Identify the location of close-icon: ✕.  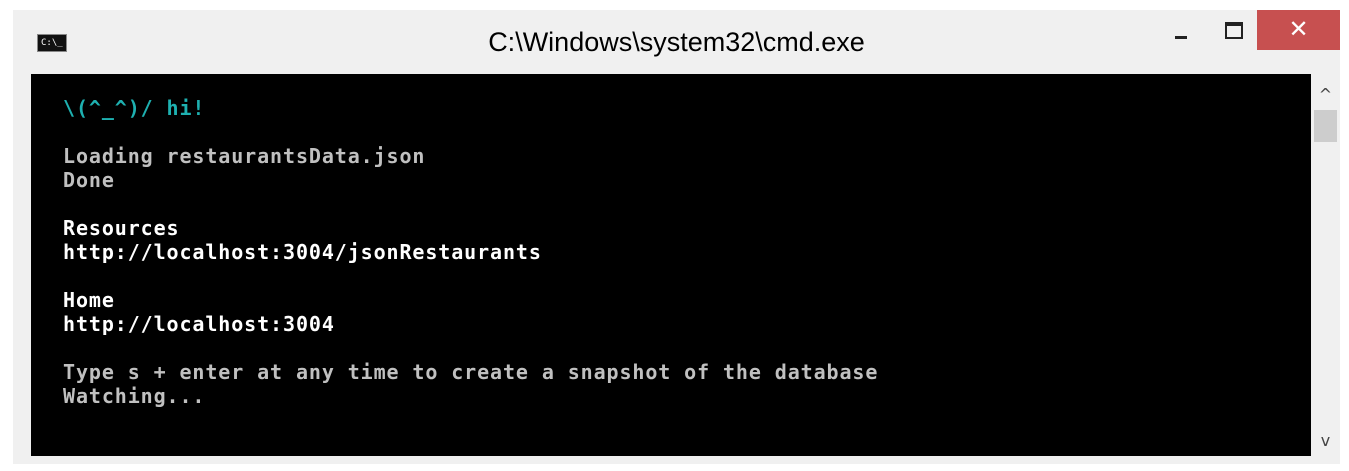
(1298, 29).